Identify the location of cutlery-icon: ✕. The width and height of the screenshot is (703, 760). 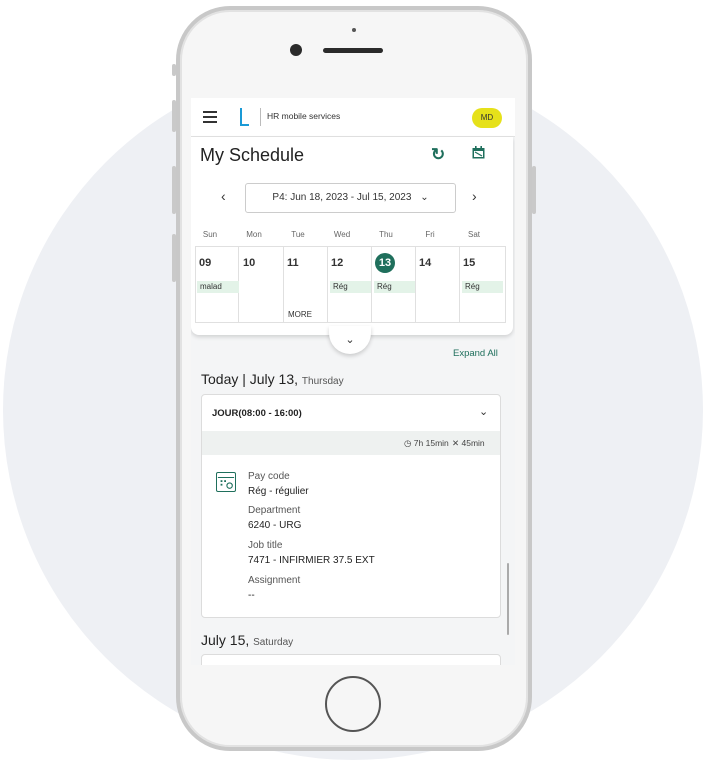
(456, 443).